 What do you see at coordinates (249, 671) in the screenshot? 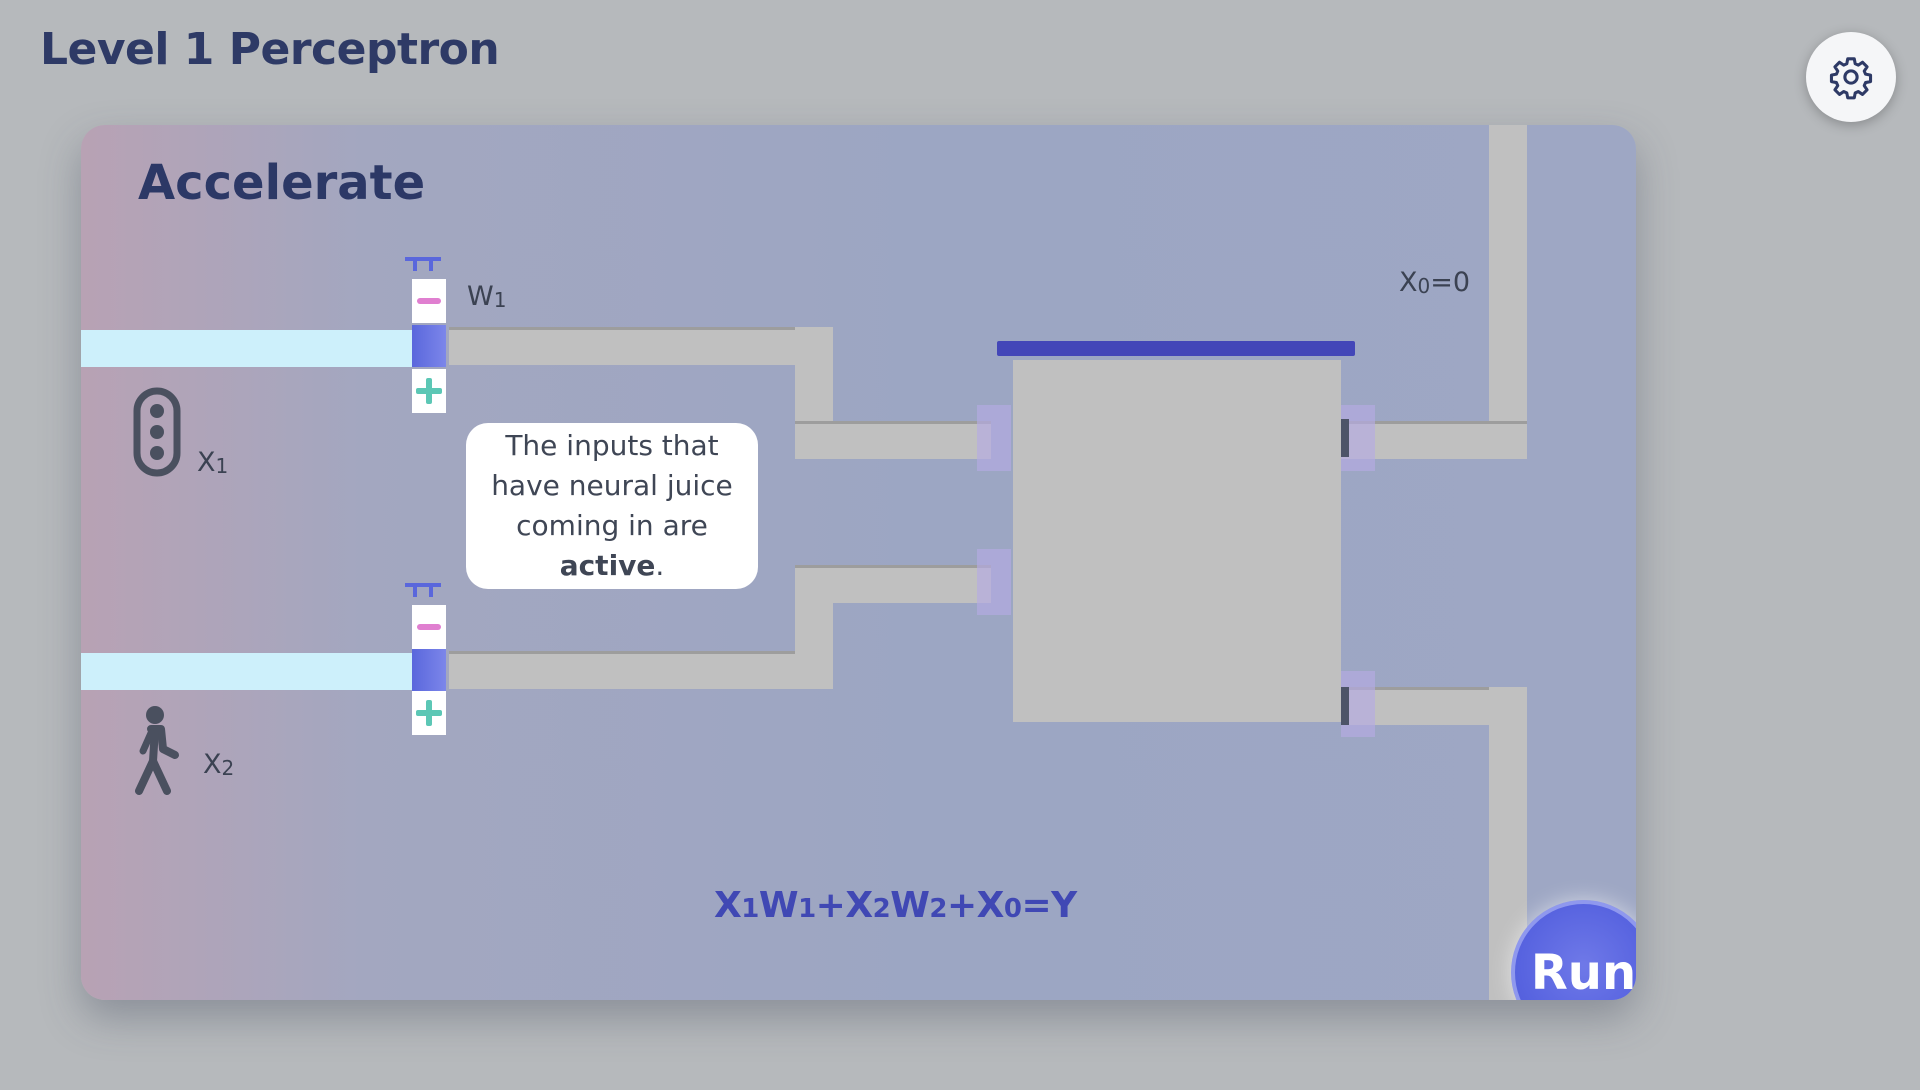
I see `input-2-juice` at bounding box center [249, 671].